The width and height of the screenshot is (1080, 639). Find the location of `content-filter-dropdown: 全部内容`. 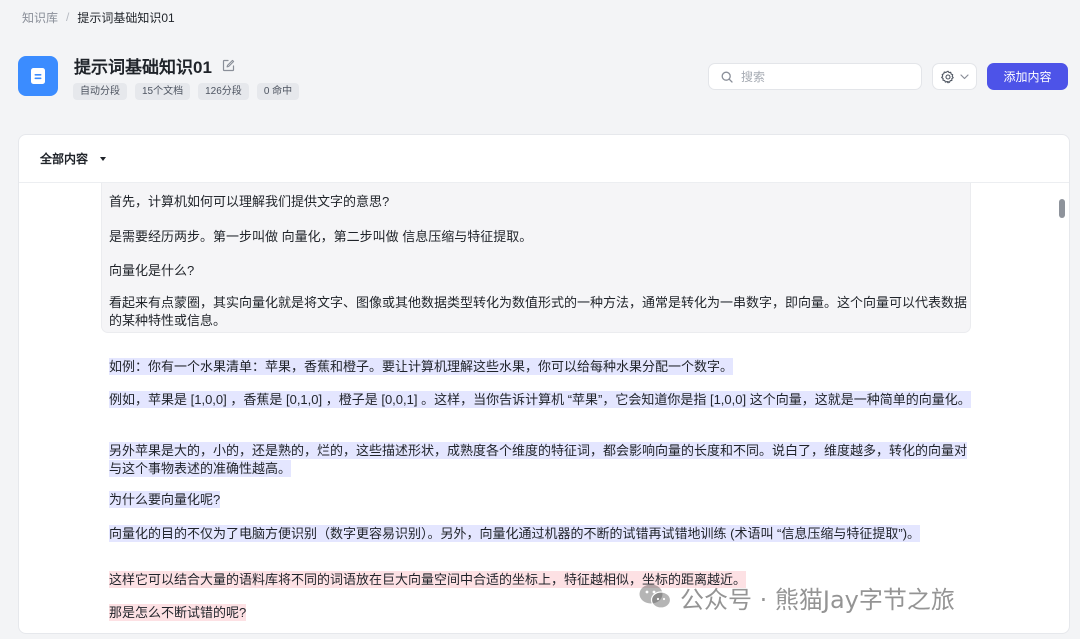

content-filter-dropdown: 全部内容 is located at coordinates (544, 159).